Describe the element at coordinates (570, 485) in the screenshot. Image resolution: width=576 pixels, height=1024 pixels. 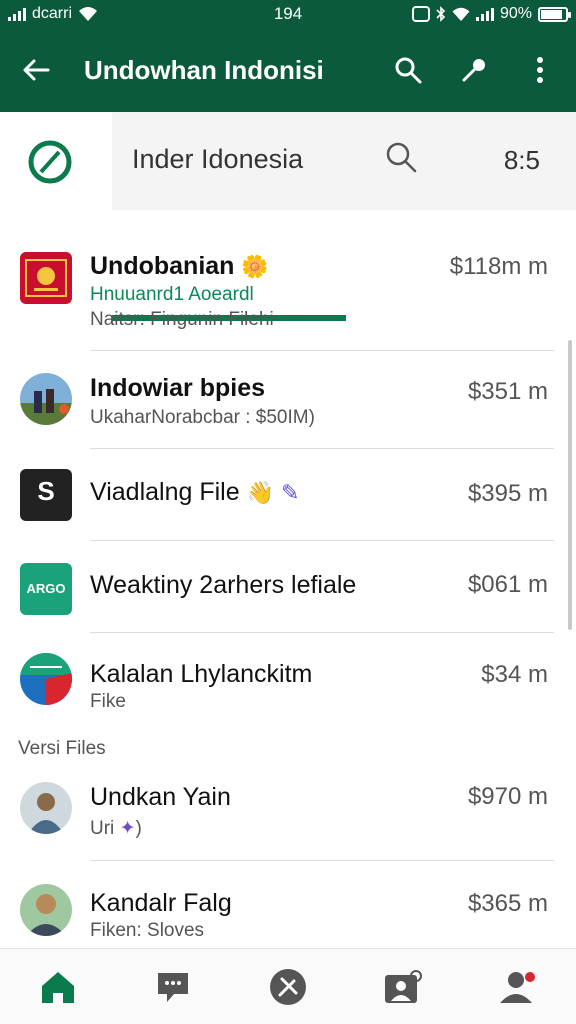
I see `scrollbar` at that location.